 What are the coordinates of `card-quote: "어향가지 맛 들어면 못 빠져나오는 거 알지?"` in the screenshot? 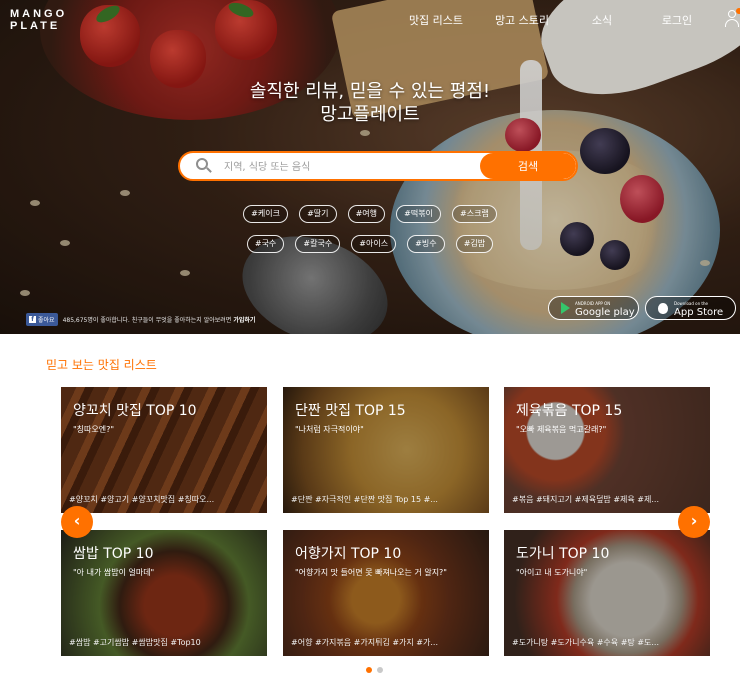 It's located at (371, 572).